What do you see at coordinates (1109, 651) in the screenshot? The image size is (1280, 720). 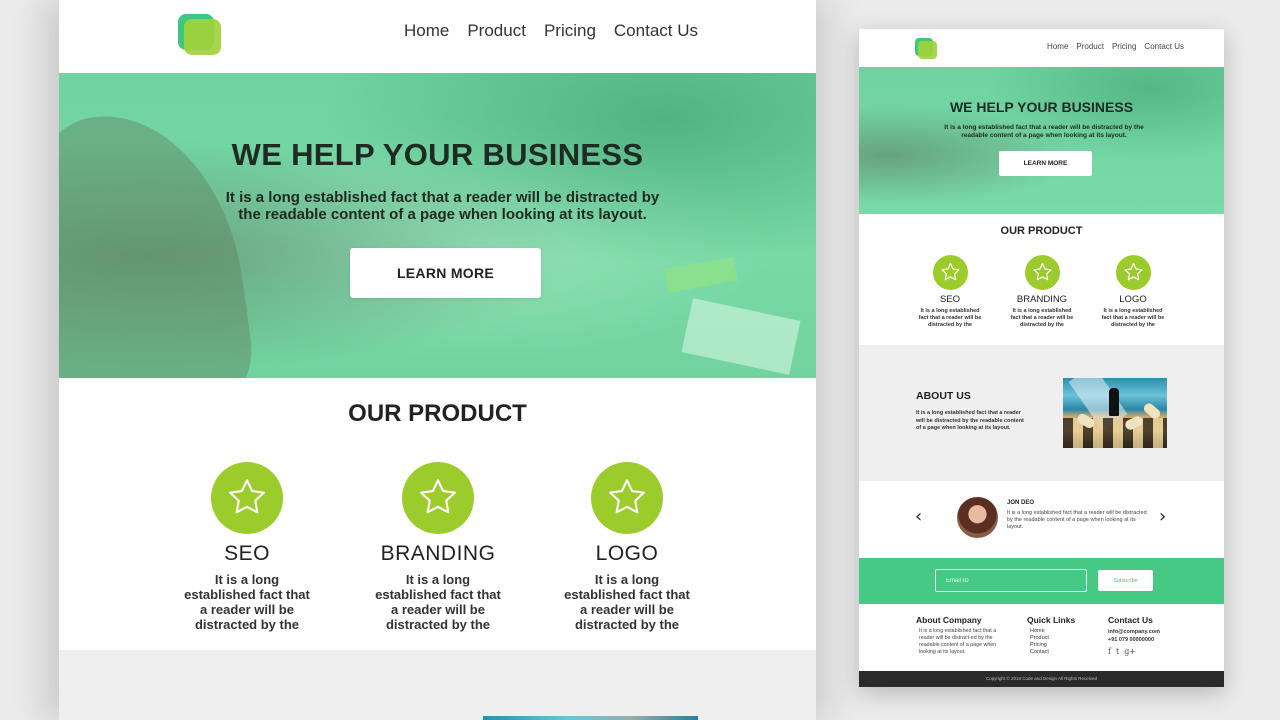 I see `facebook-icon: f` at bounding box center [1109, 651].